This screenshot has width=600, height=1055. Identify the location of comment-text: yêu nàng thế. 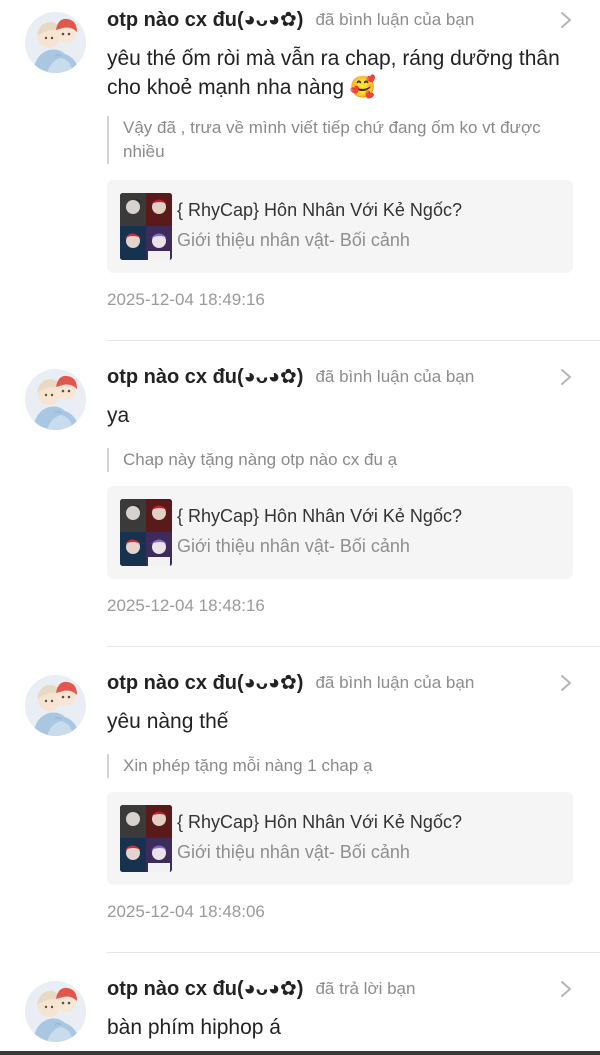
(168, 721).